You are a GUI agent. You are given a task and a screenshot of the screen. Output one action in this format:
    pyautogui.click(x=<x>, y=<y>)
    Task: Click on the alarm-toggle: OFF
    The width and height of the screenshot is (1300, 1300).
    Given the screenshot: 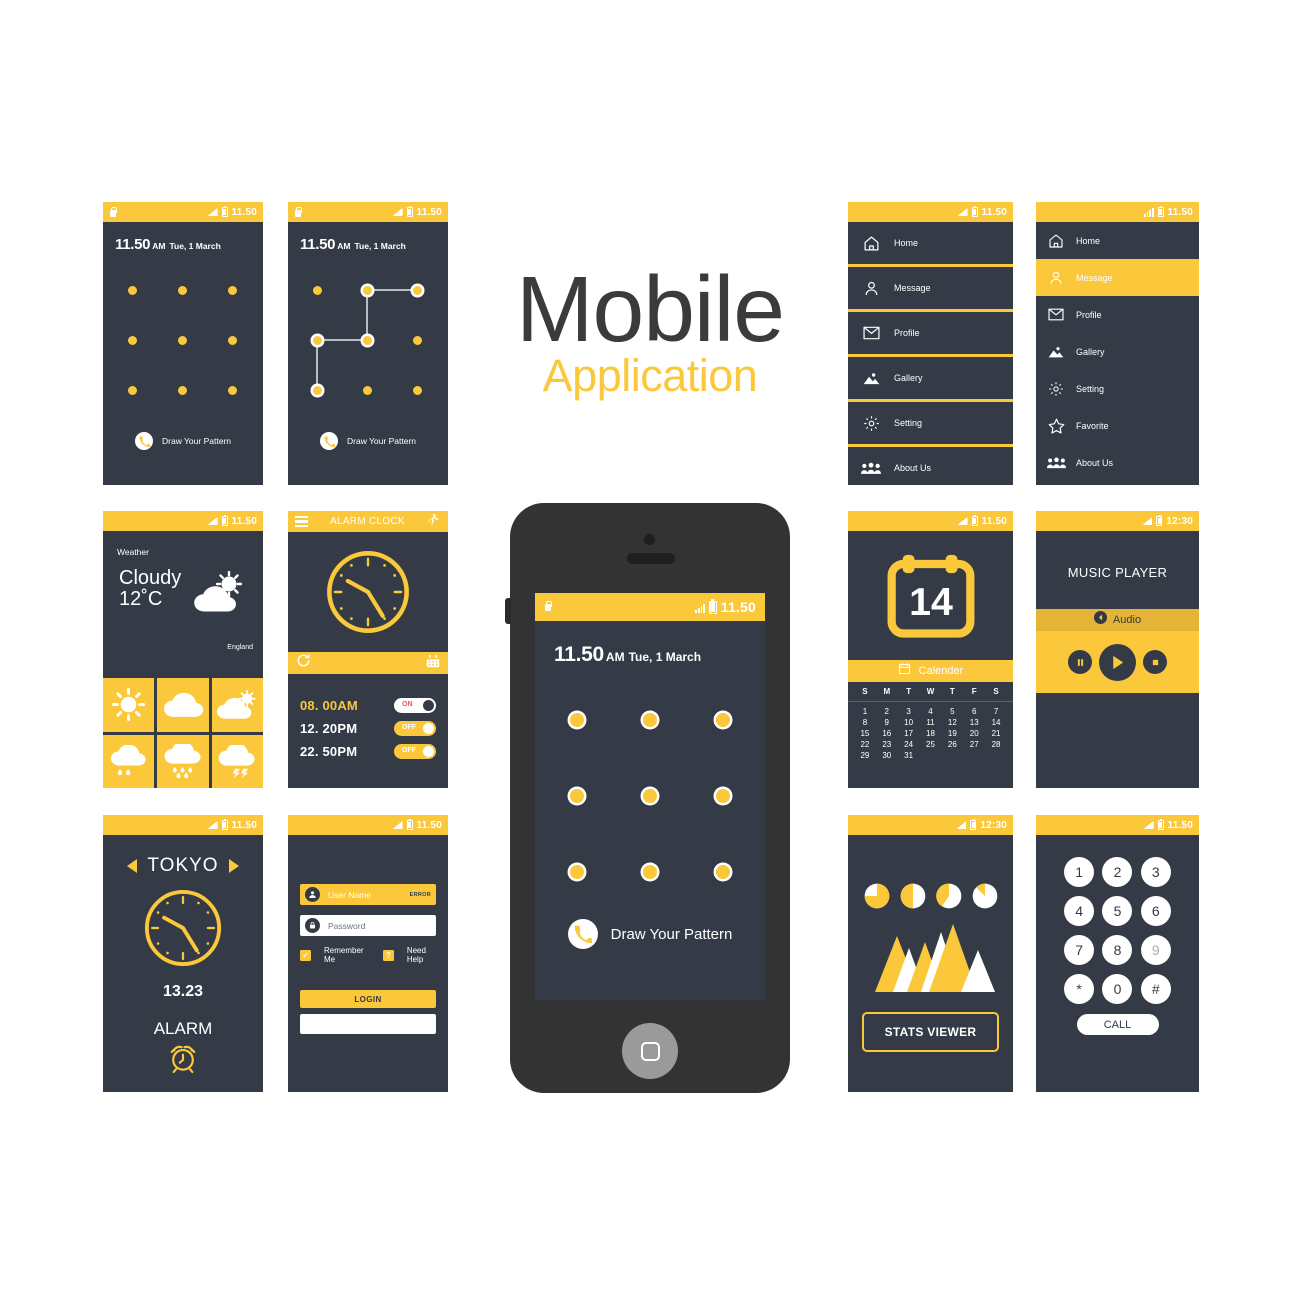 What is the action you would take?
    pyautogui.click(x=415, y=728)
    